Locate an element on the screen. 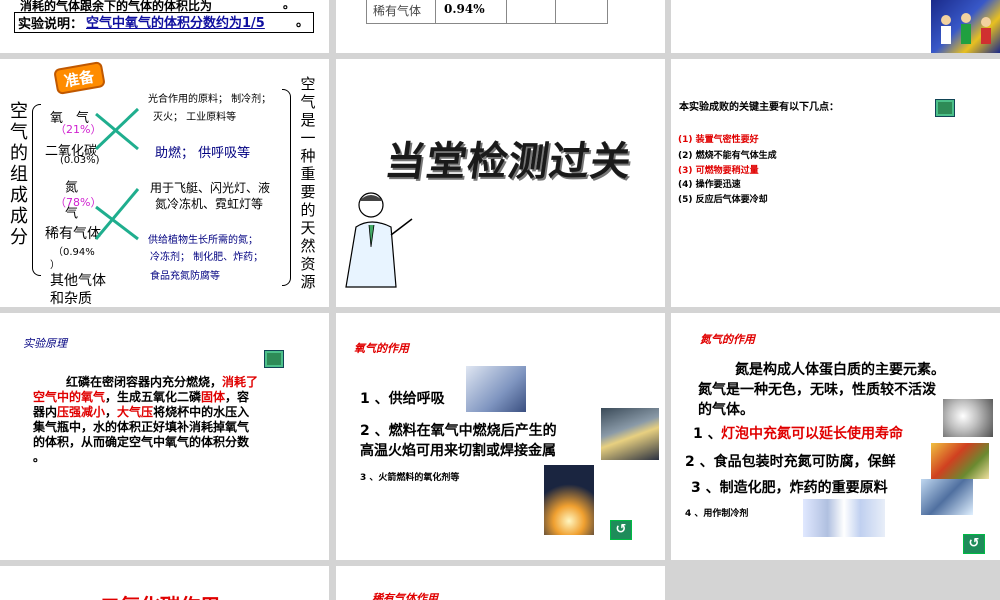  nitrogen-use-4: 4 、用作制冷剂 is located at coordinates (717, 514).